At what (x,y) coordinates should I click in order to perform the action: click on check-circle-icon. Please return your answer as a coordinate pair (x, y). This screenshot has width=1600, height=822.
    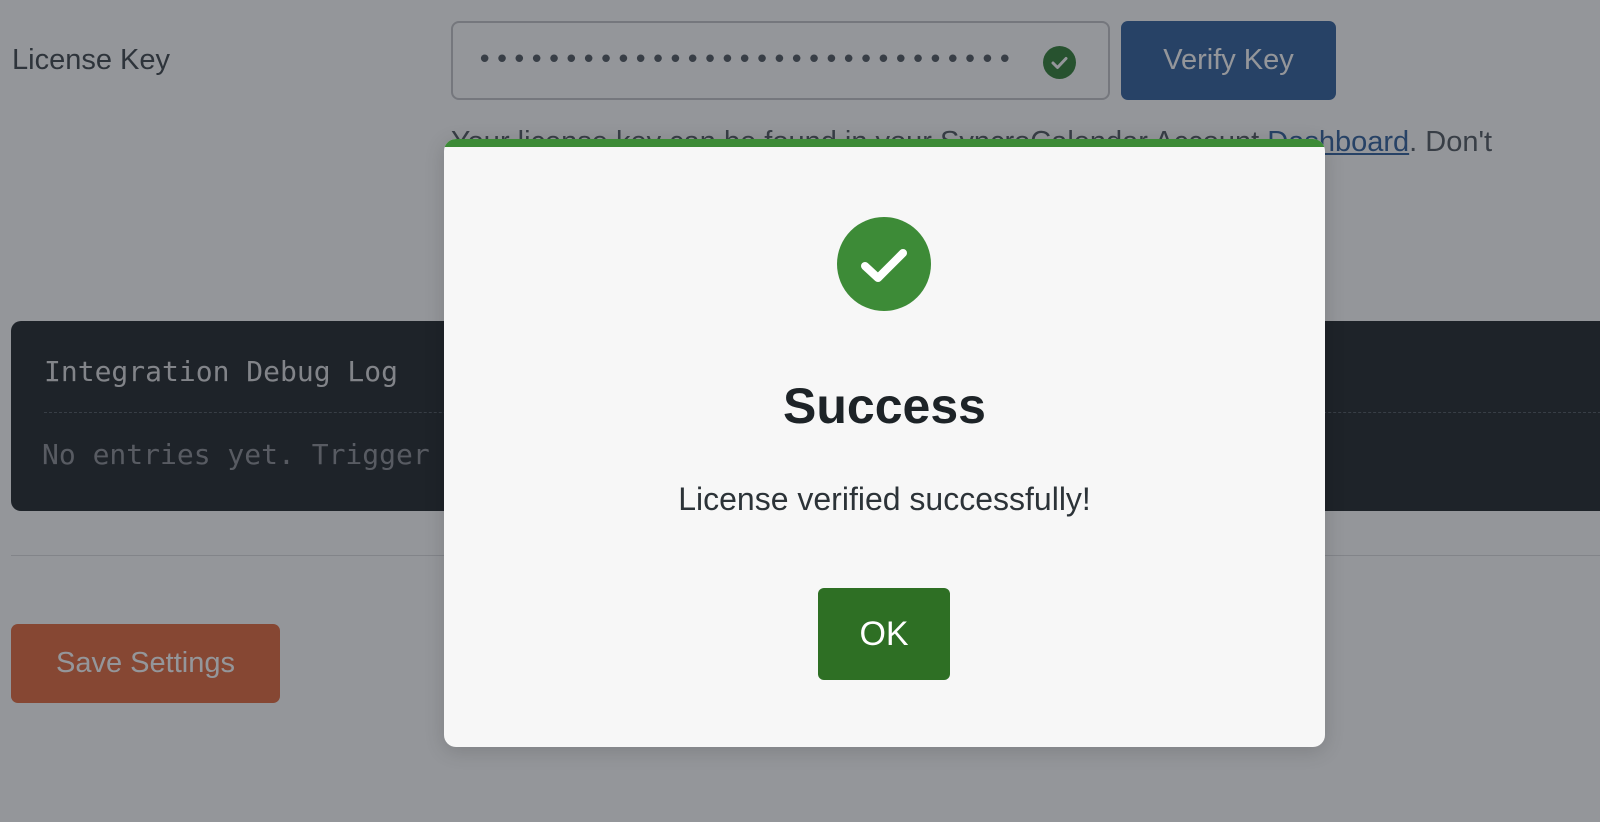
    Looking at the image, I should click on (884, 264).